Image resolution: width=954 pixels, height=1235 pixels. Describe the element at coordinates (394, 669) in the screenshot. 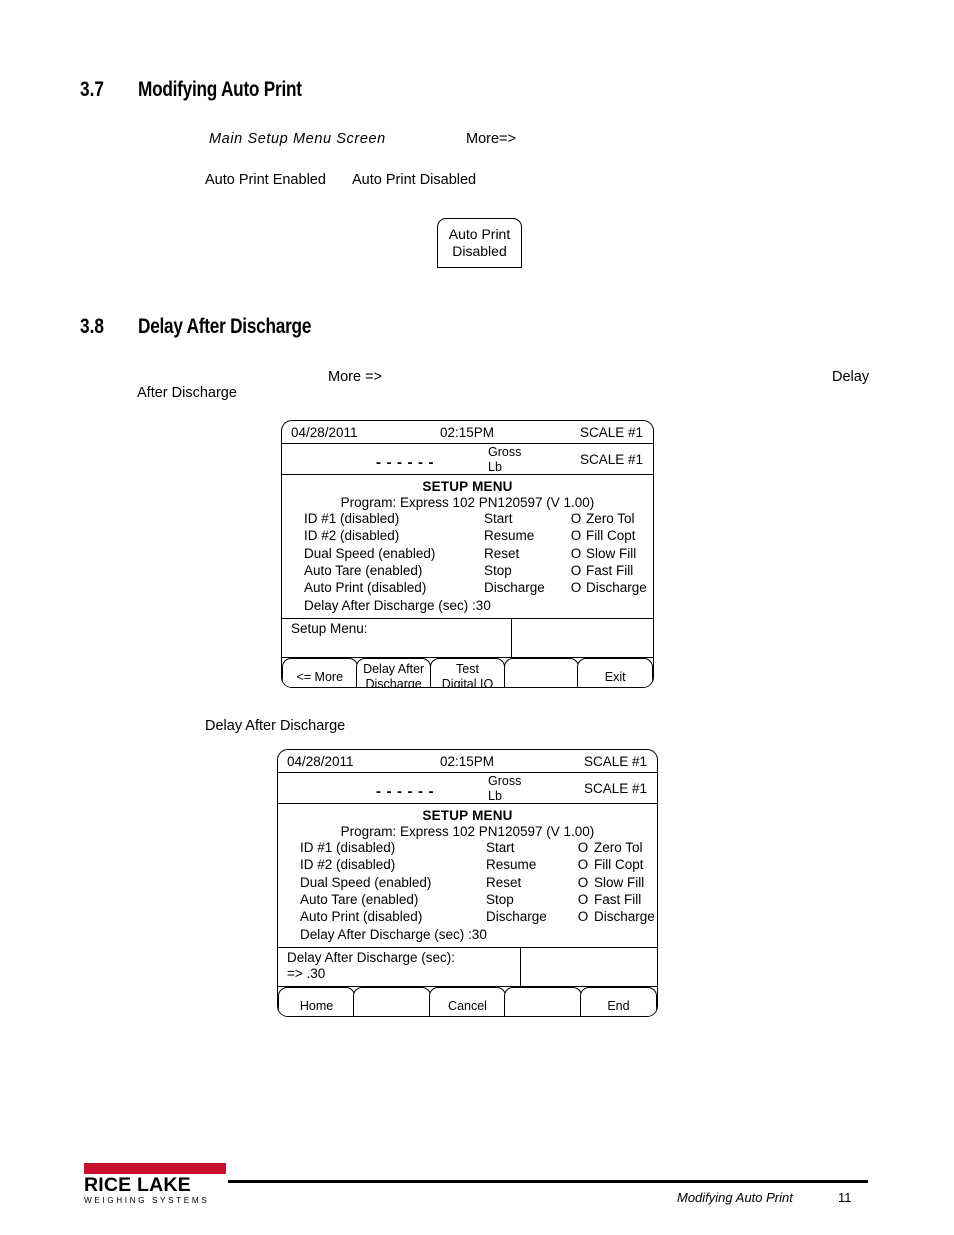

I see `softkey-delay-line1: Delay After` at that location.